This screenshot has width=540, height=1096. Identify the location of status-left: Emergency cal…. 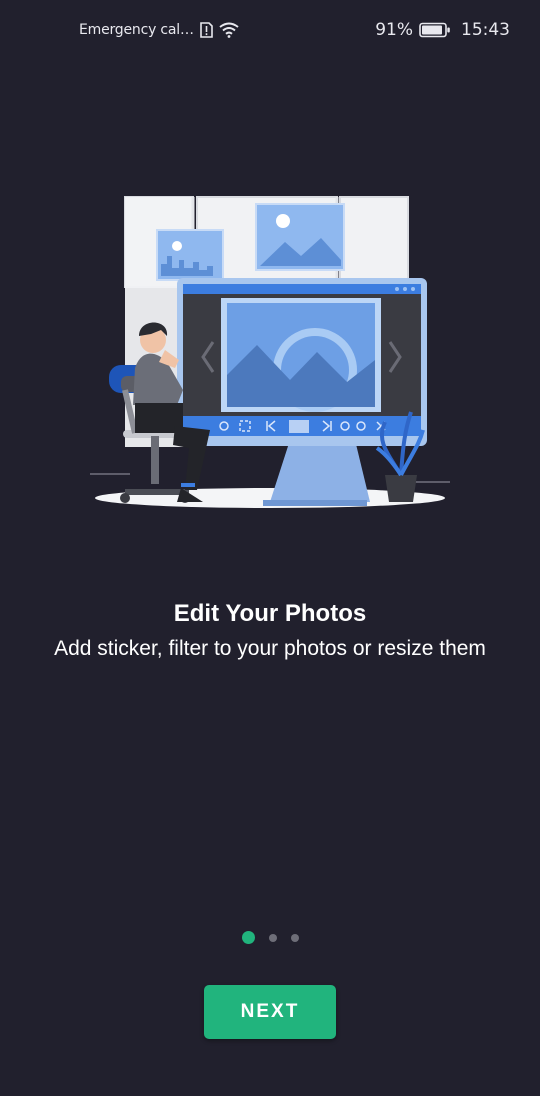
(159, 30).